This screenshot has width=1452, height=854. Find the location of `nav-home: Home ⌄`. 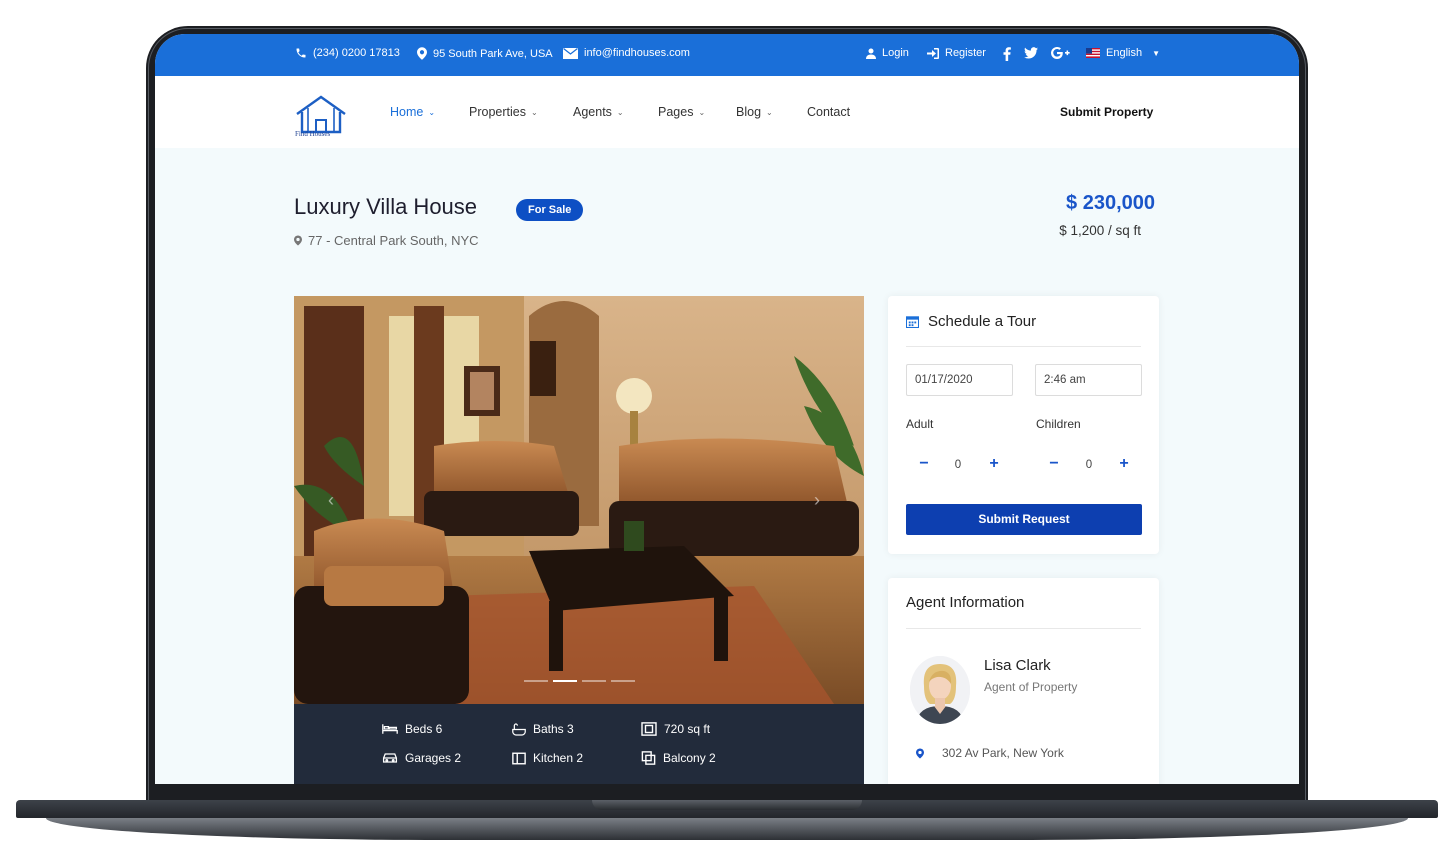

nav-home: Home ⌄ is located at coordinates (412, 112).